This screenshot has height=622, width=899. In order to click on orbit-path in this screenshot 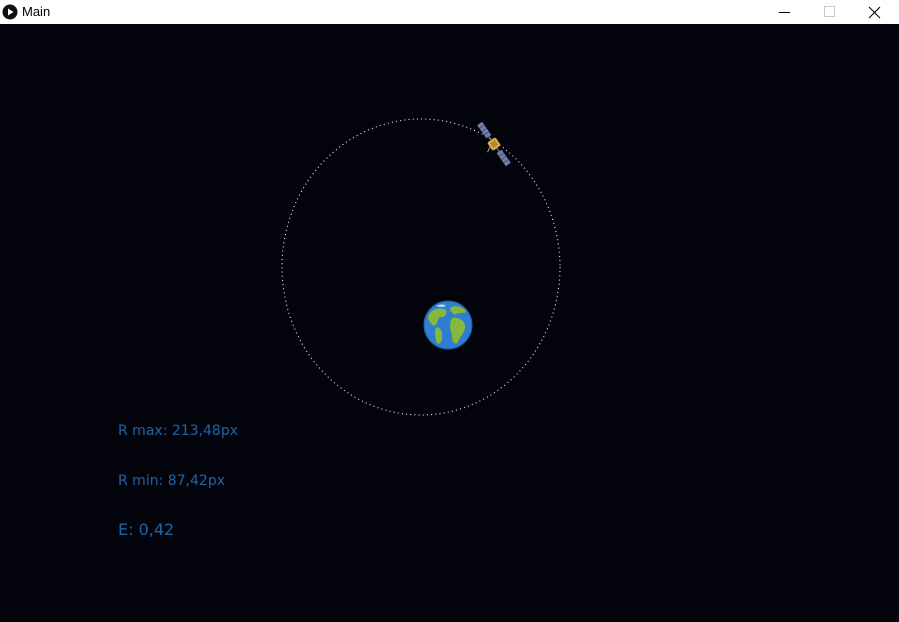, I will do `click(421, 267)`.